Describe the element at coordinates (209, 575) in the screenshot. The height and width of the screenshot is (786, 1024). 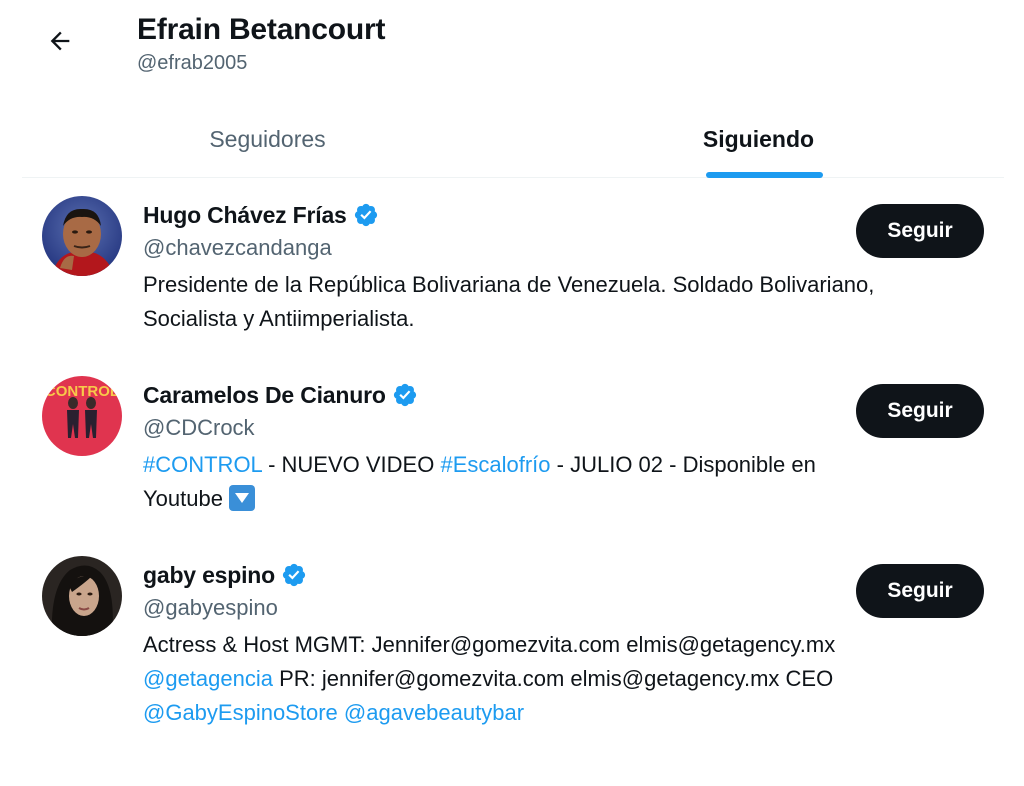
I see `user-name: gaby espino` at that location.